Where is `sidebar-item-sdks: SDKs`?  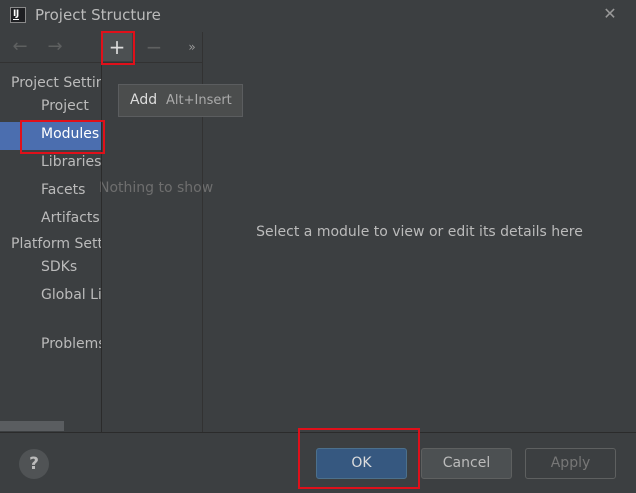
sidebar-item-sdks: SDKs is located at coordinates (50, 269).